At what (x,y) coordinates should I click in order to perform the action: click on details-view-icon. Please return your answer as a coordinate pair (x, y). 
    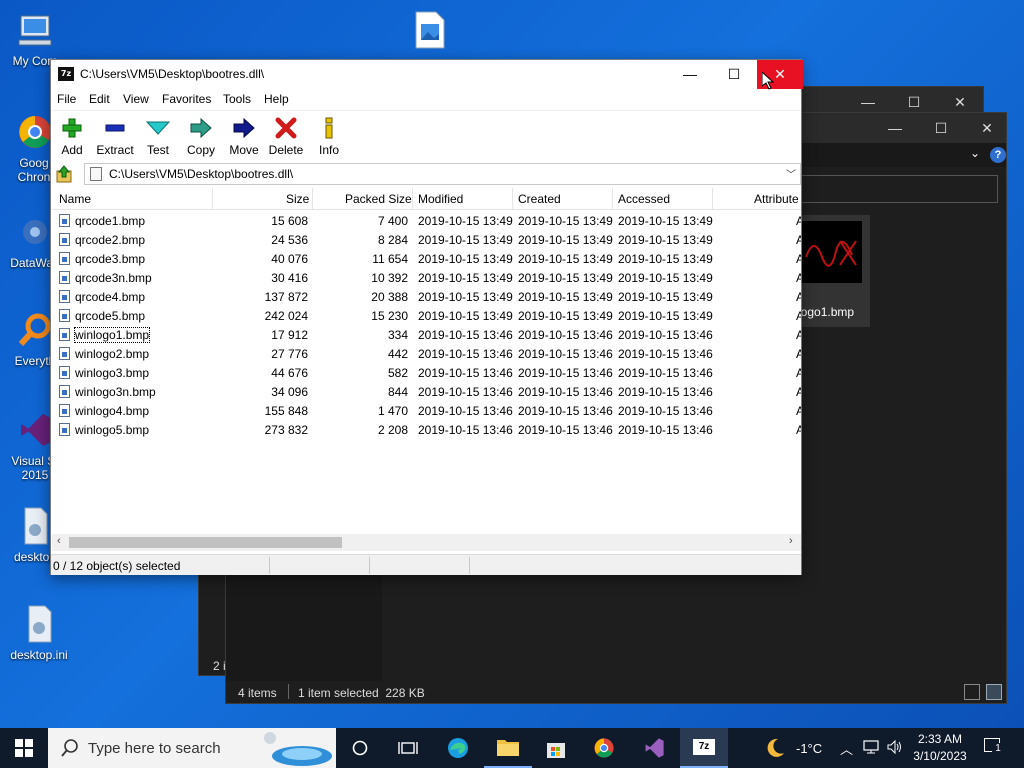
    Looking at the image, I should click on (972, 692).